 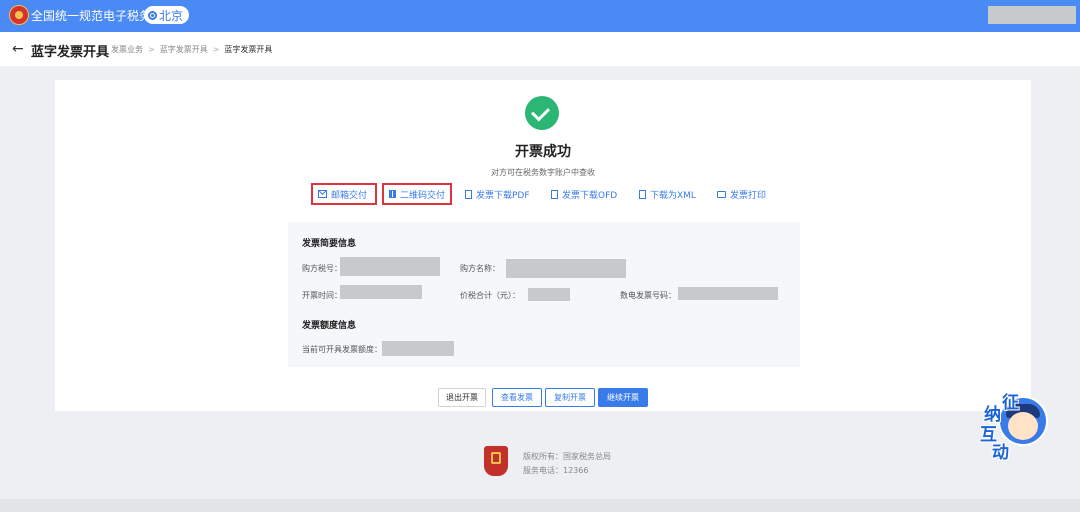 I want to click on breadcrumb: 发票业务 > 蓝字发票开具 > 蓝字发票开具, so click(x=192, y=49).